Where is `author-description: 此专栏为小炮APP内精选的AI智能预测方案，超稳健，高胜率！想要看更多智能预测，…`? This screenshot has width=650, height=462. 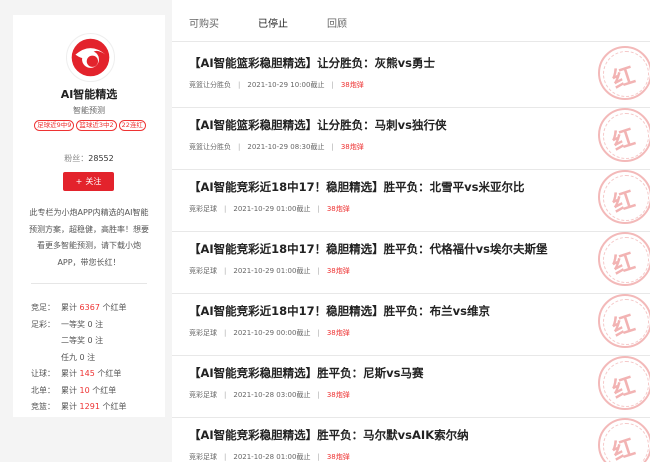
author-description: 此专栏为小炮APP内精选的AI智能预测方案，超稳健，高胜率！想要看更多智能预测，… is located at coordinates (89, 237).